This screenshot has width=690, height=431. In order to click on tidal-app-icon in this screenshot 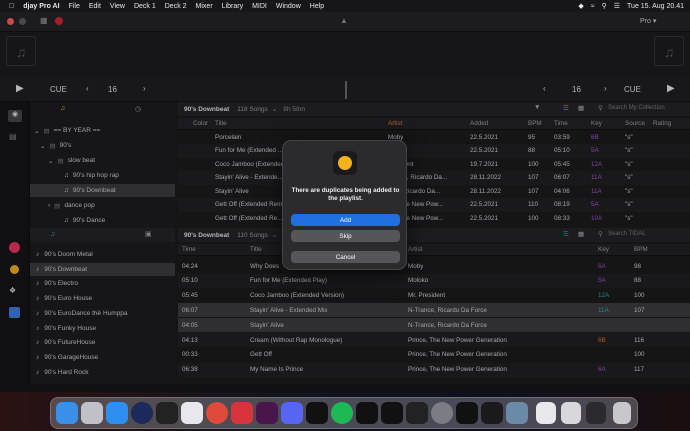, I will do `click(317, 413)`.